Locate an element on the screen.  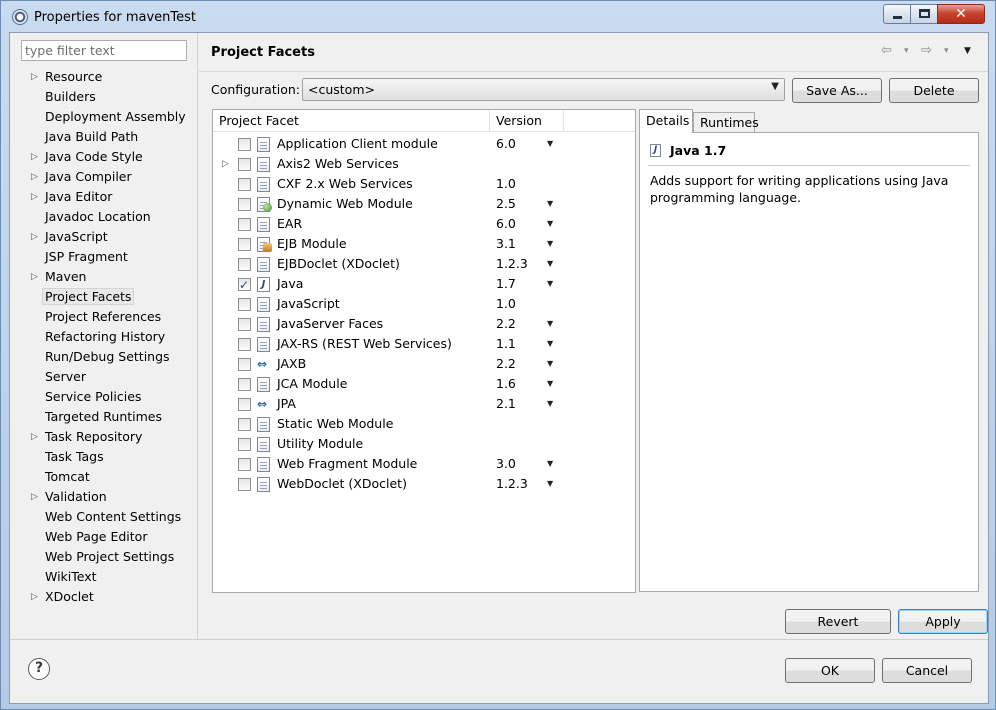
title-bar: Properties for mavenTest ✕ is located at coordinates (498, 17).